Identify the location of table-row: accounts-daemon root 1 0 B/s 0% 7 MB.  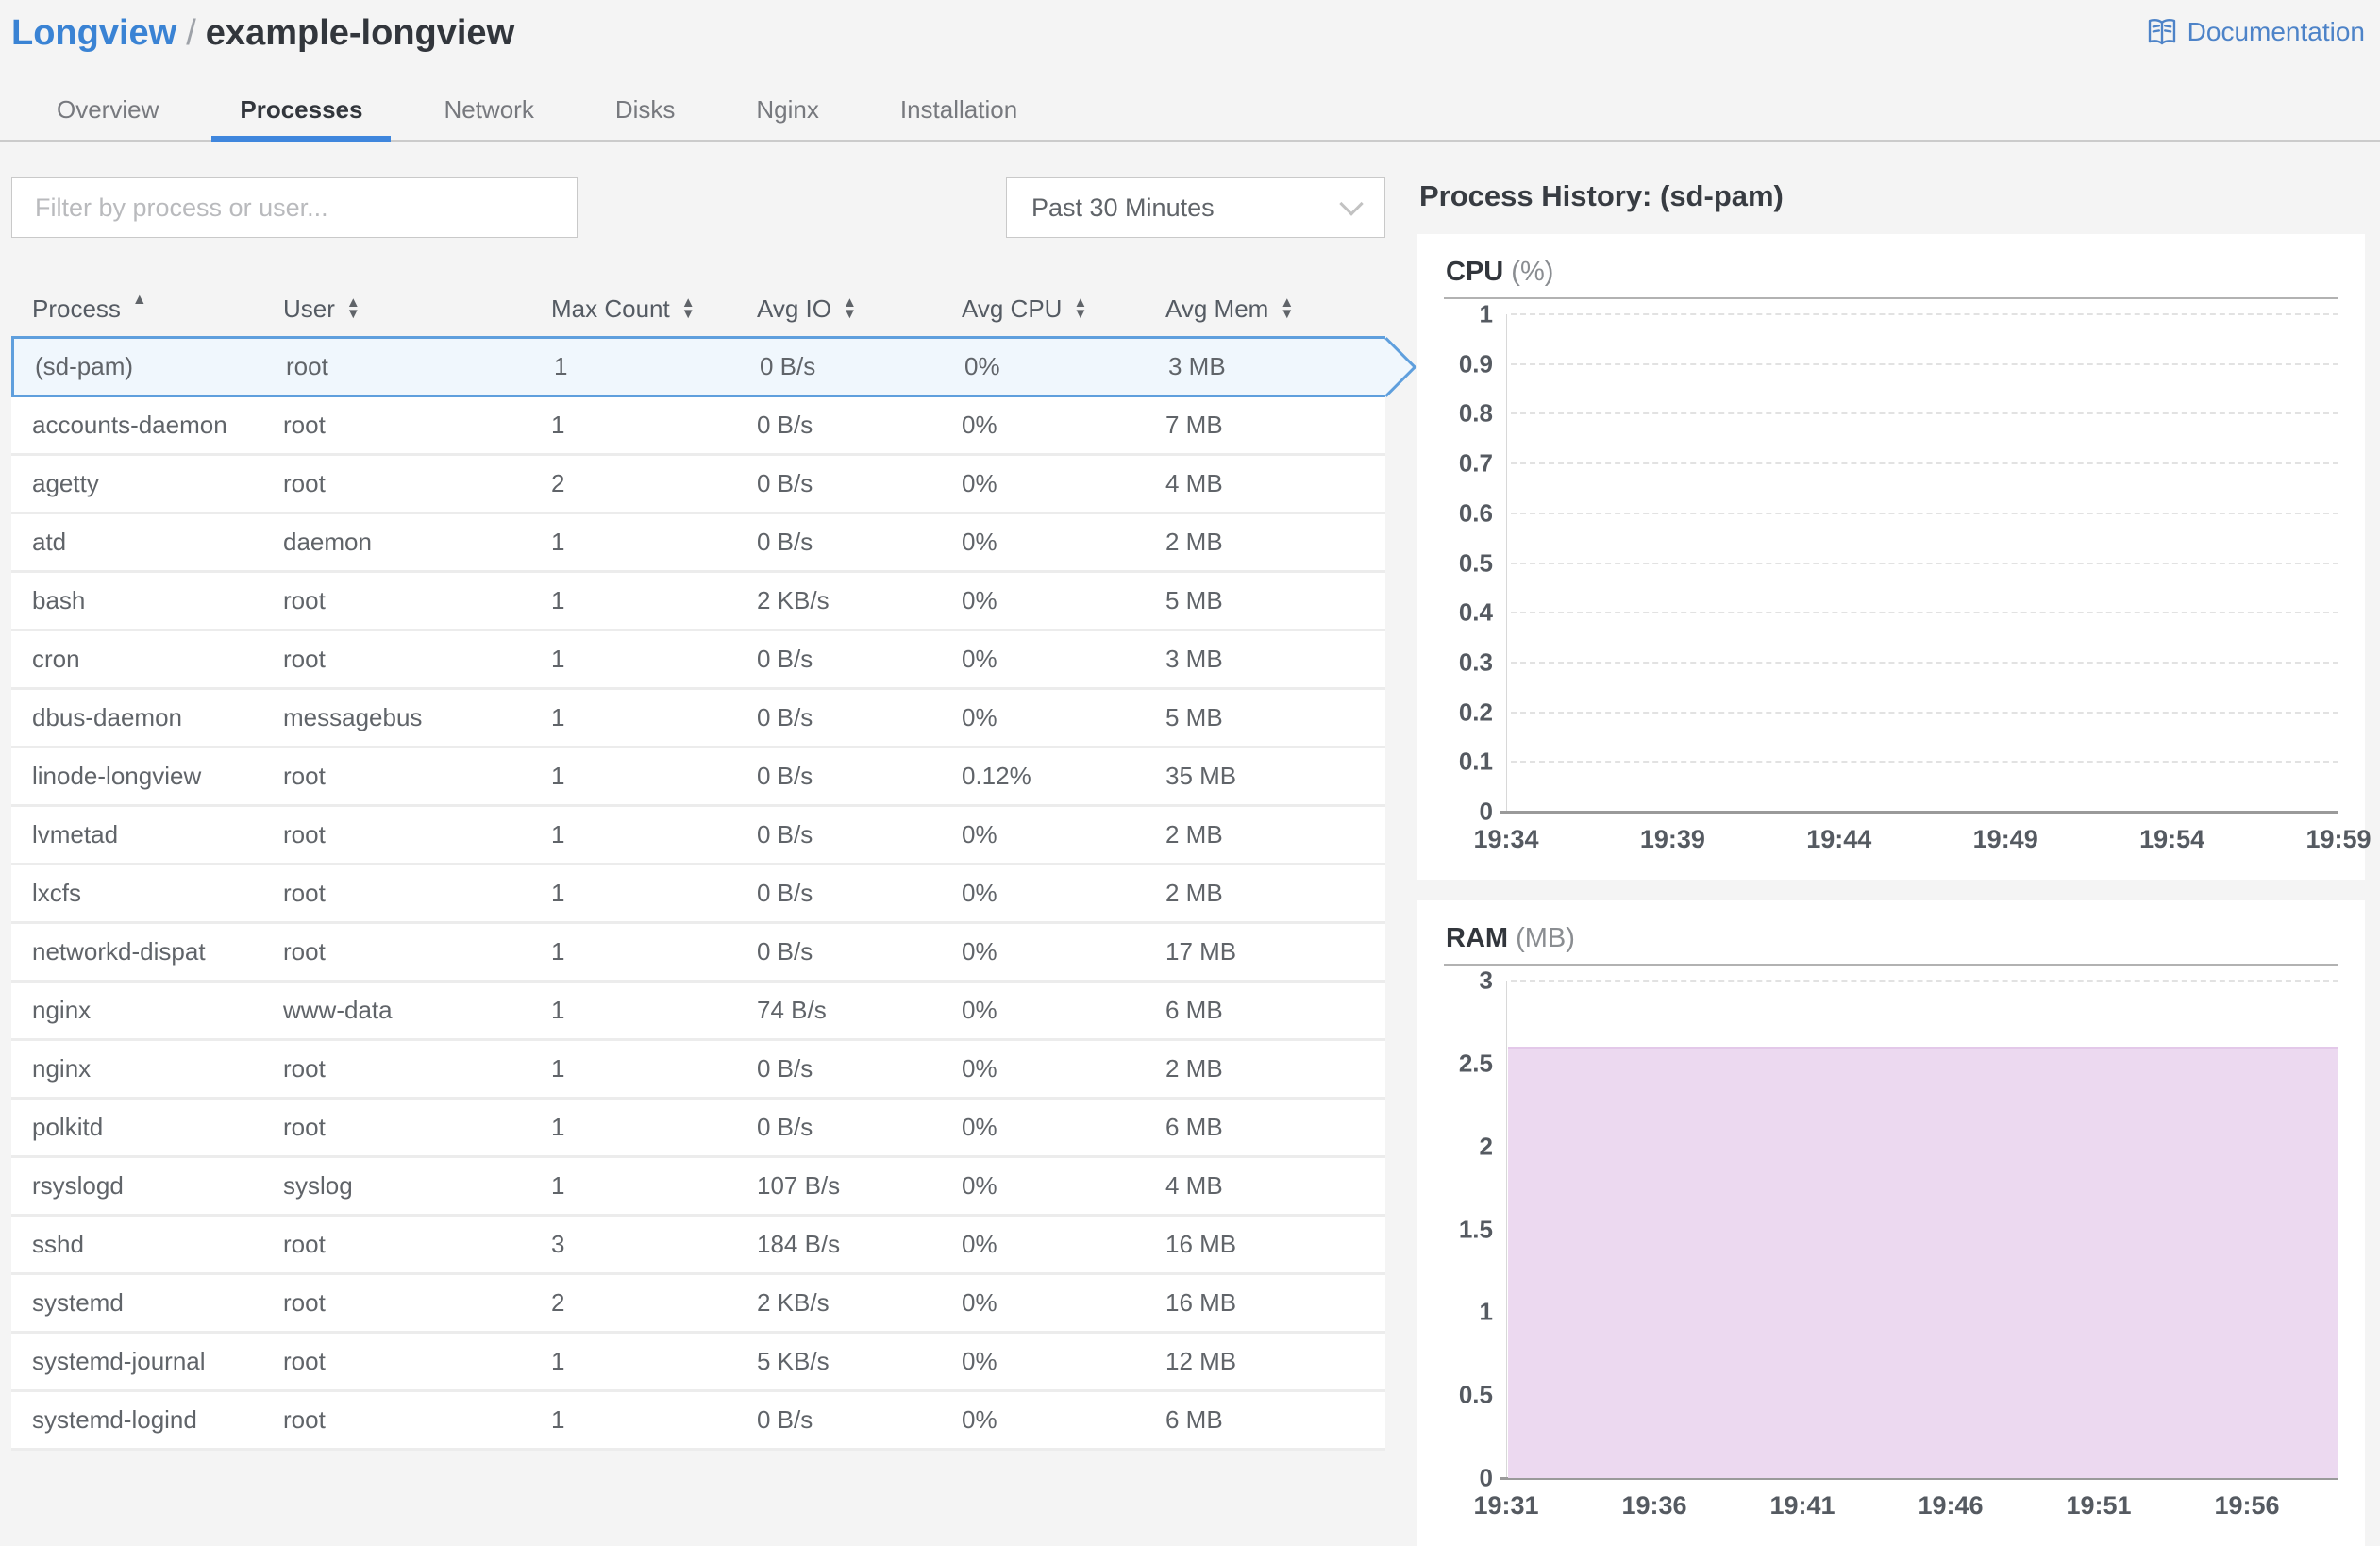
(698, 426).